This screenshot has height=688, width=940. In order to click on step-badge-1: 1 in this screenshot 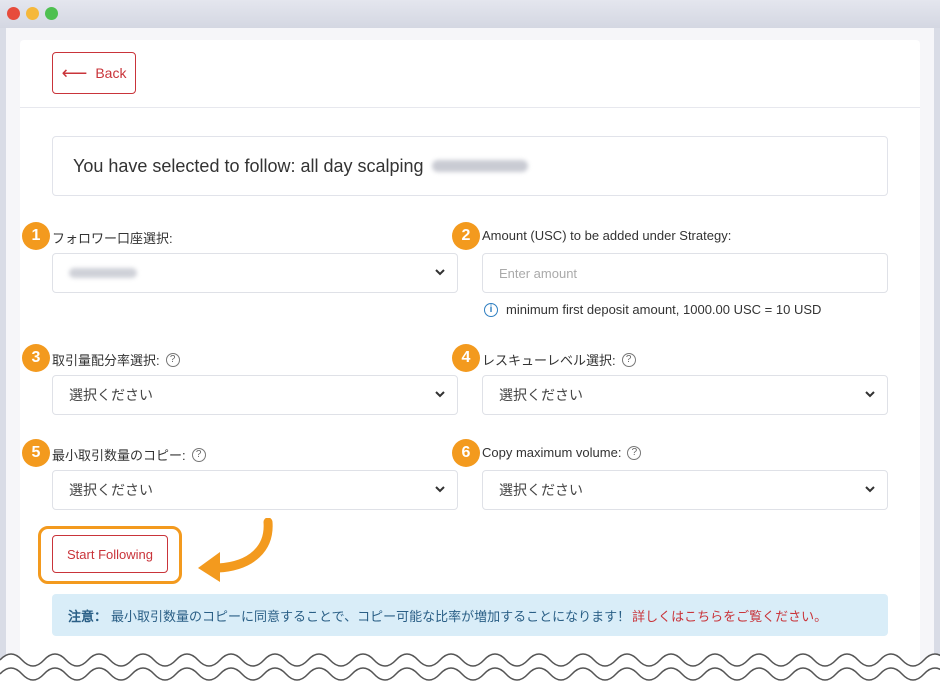, I will do `click(36, 236)`.